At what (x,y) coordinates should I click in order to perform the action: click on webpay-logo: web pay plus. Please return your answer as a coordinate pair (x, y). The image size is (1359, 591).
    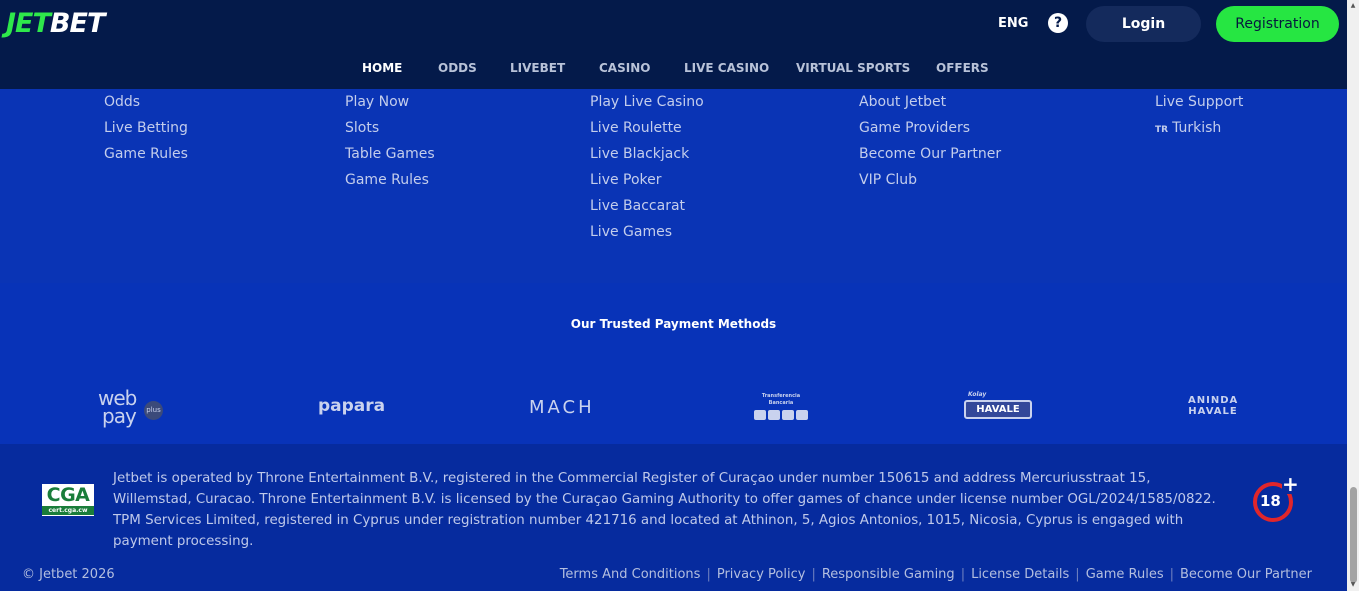
    Looking at the image, I should click on (133, 408).